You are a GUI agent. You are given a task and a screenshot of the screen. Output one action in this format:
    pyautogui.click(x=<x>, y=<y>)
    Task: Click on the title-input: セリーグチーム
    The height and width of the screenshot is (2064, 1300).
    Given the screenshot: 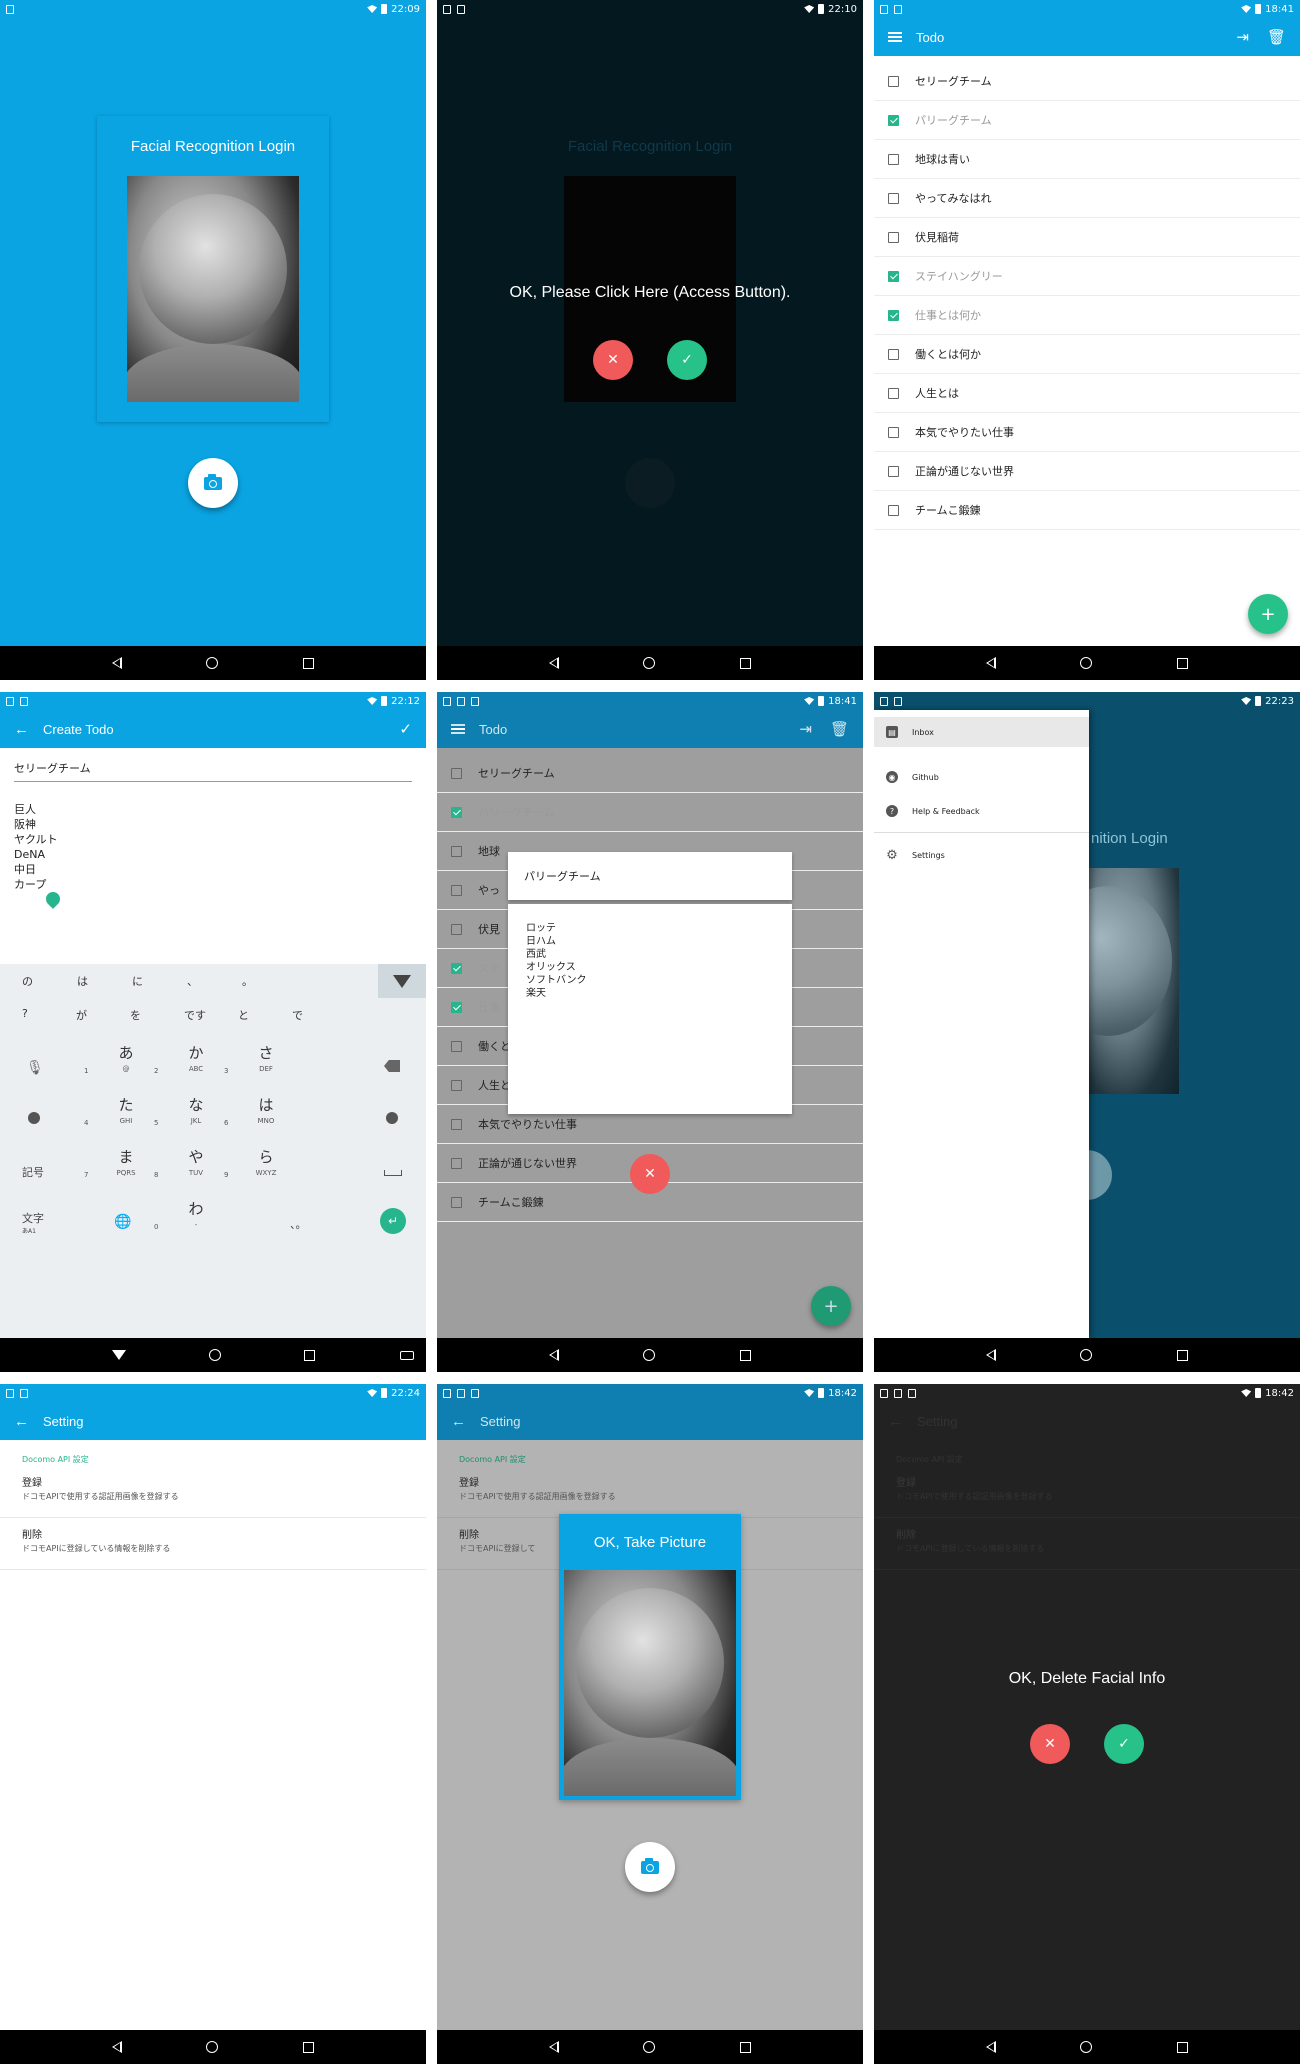 What is the action you would take?
    pyautogui.click(x=213, y=771)
    